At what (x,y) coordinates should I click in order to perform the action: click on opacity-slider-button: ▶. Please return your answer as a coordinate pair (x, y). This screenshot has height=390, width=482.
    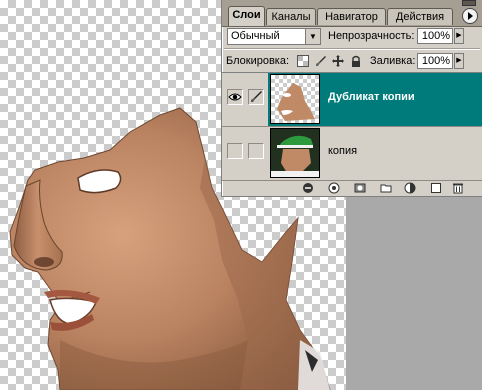
    Looking at the image, I should click on (459, 36).